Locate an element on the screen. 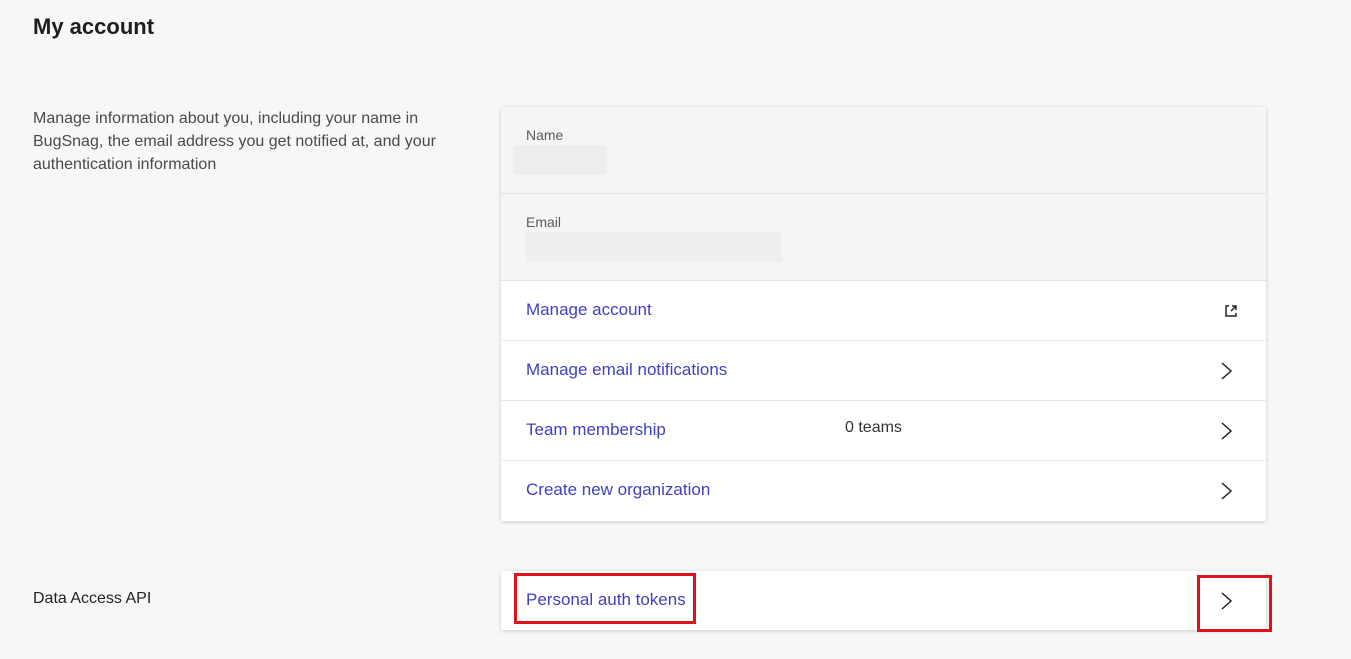  name-value is located at coordinates (560, 160).